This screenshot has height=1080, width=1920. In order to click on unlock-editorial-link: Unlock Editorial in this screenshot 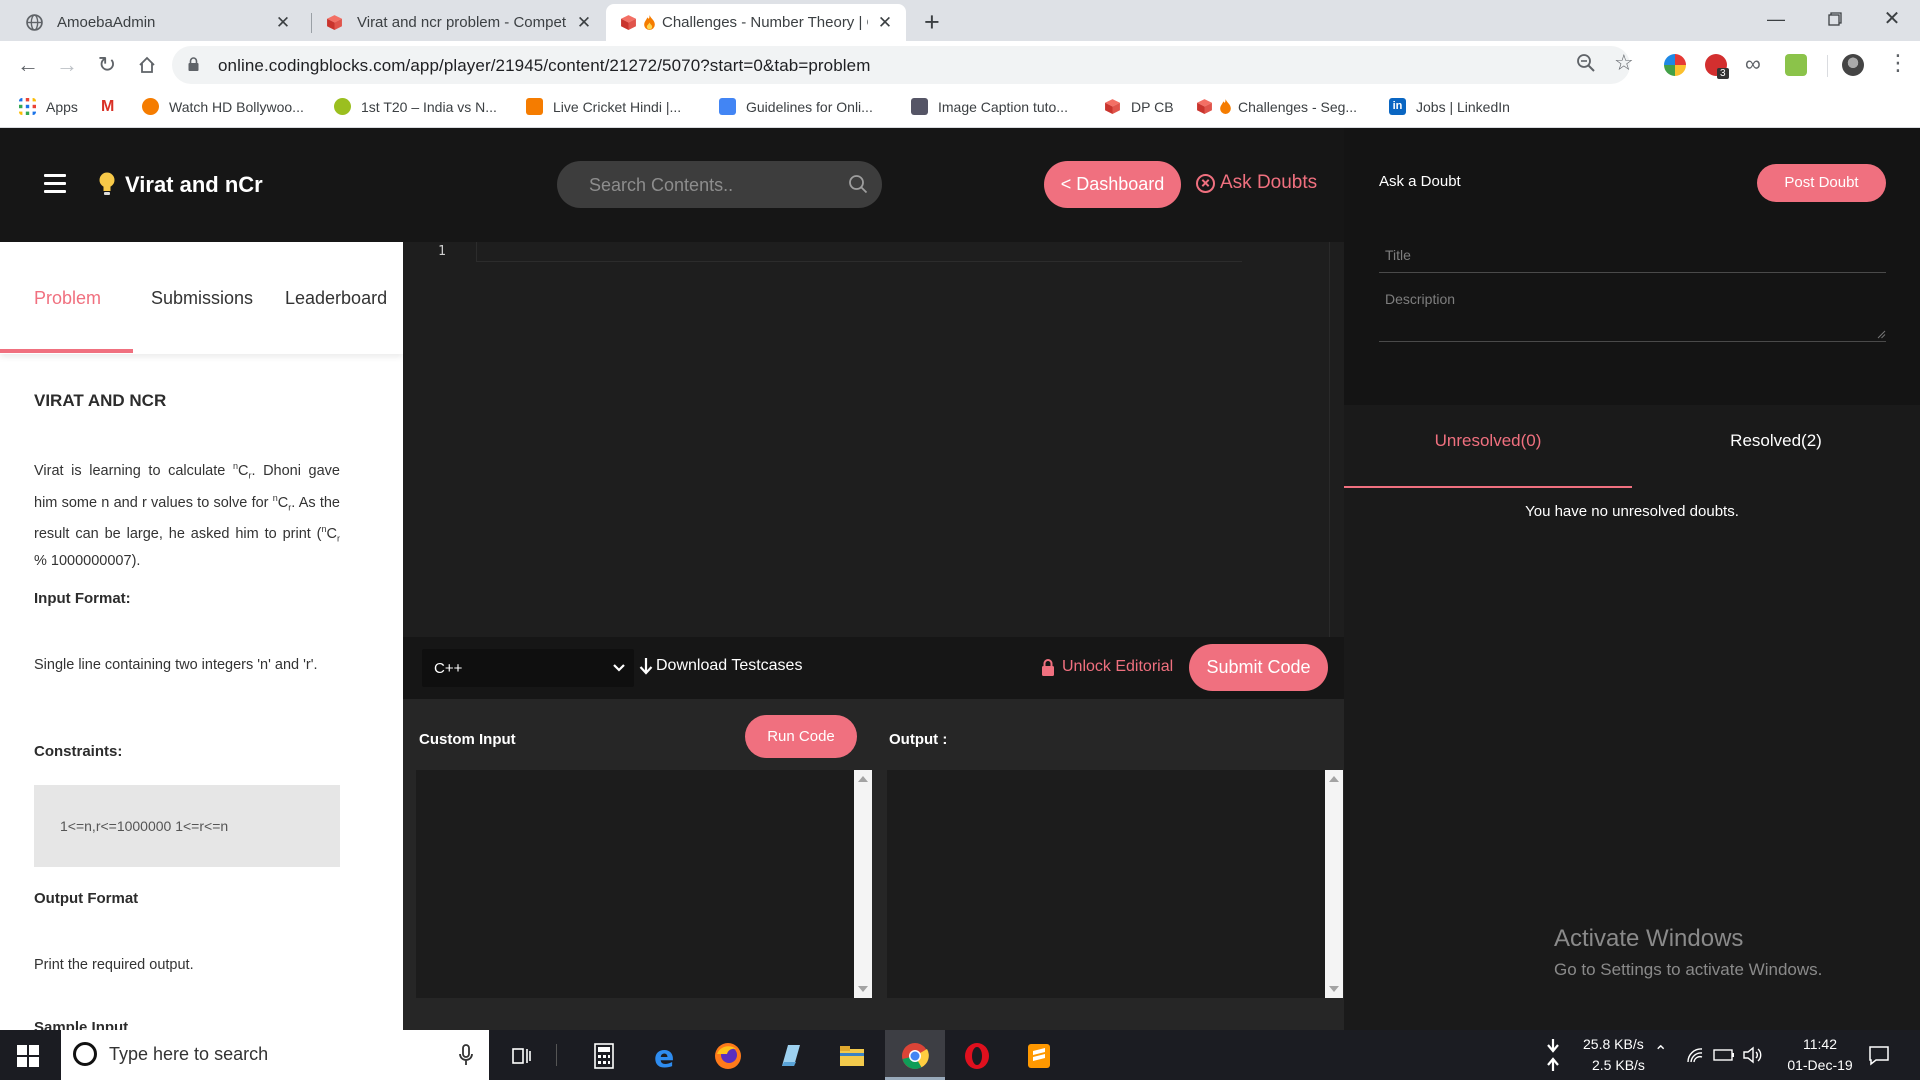, I will do `click(1107, 667)`.